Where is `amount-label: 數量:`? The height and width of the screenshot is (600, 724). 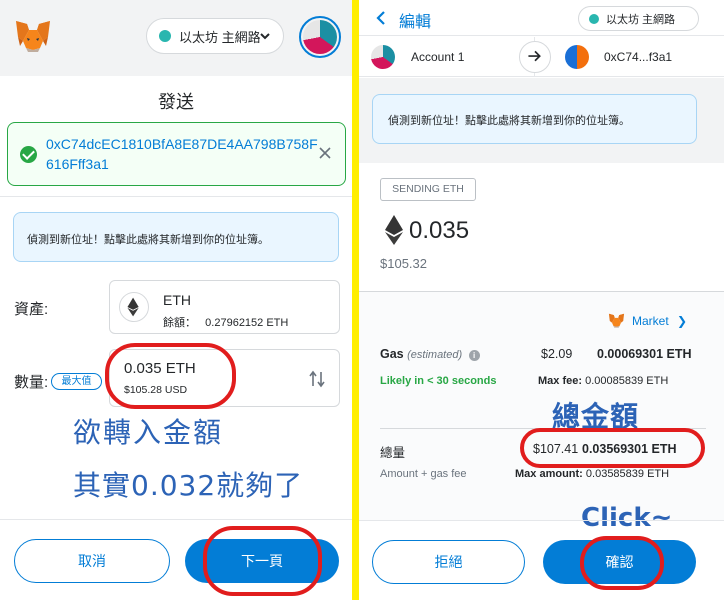 amount-label: 數量: is located at coordinates (31, 382).